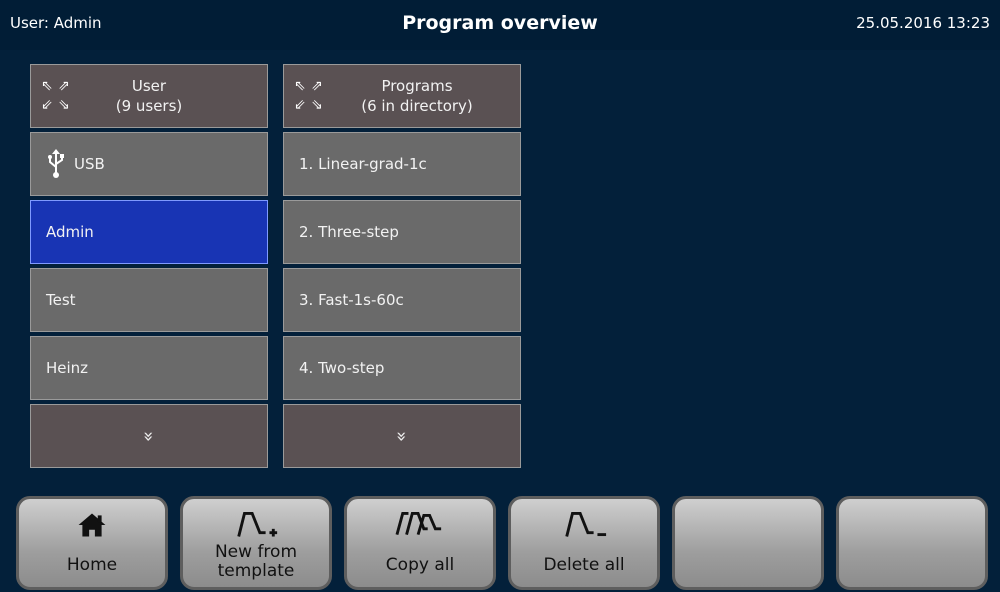 Image resolution: width=1000 pixels, height=592 pixels. Describe the element at coordinates (89, 164) in the screenshot. I see `user-item-label: USB` at that location.